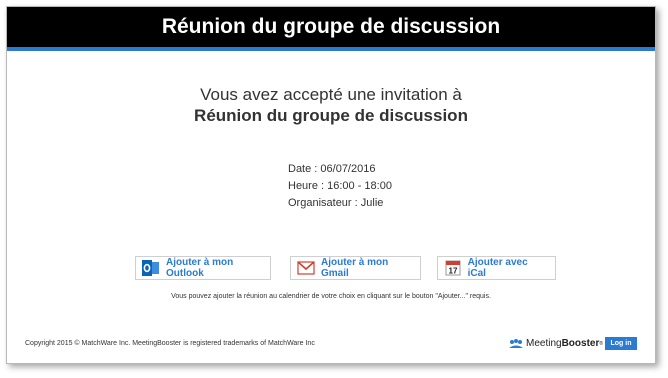 This screenshot has width=668, height=378. I want to click on brand-suffix: Booster, so click(580, 343).